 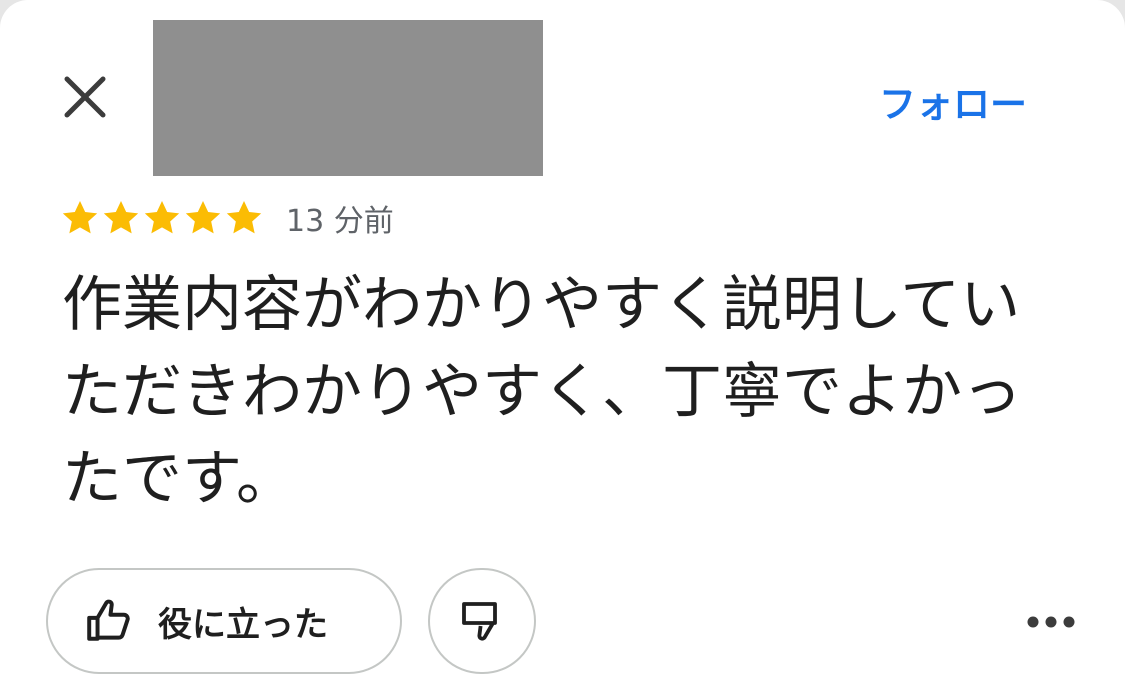 What do you see at coordinates (953, 101) in the screenshot?
I see `follow-button: フォロー` at bounding box center [953, 101].